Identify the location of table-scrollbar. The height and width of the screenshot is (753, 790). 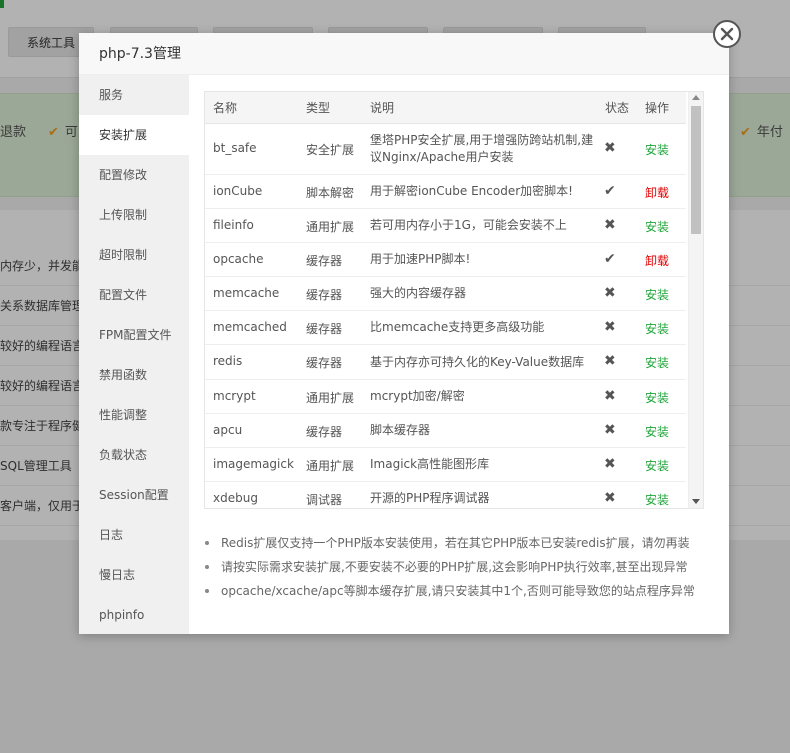
(695, 300).